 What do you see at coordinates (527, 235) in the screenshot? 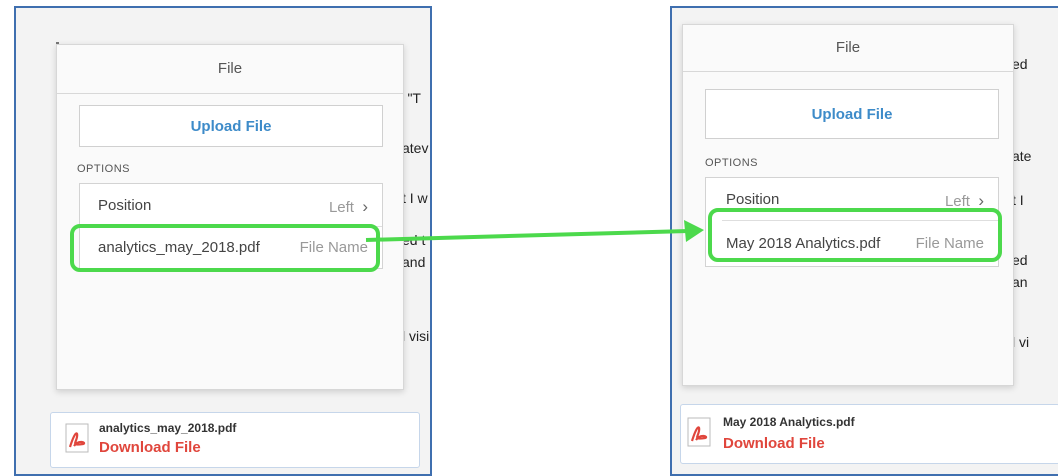
I see `arrow-line` at bounding box center [527, 235].